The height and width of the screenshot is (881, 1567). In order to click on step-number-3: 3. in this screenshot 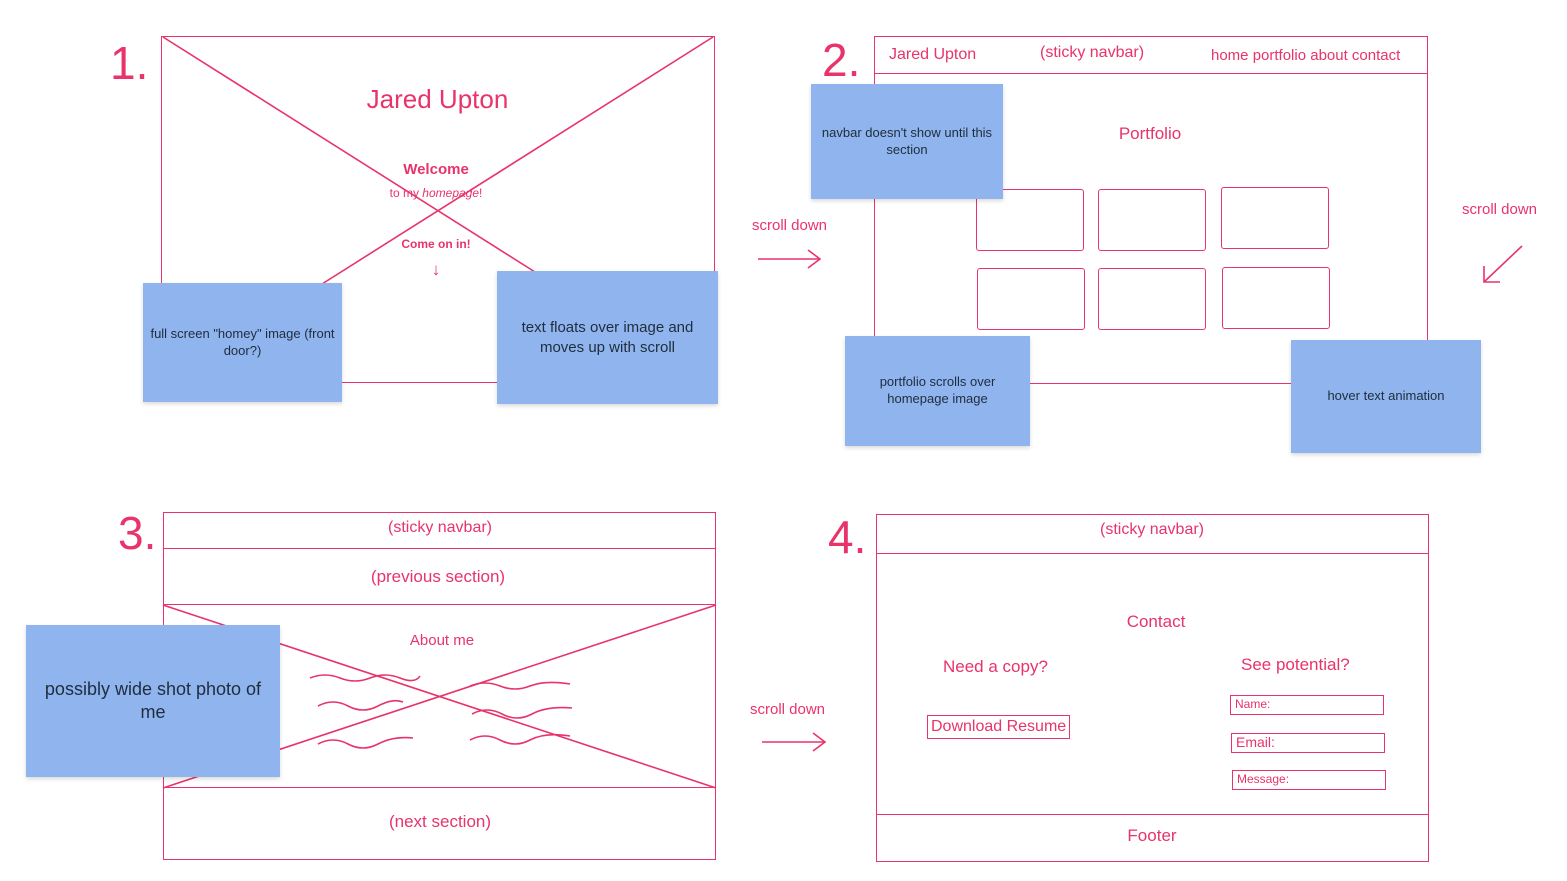, I will do `click(137, 533)`.